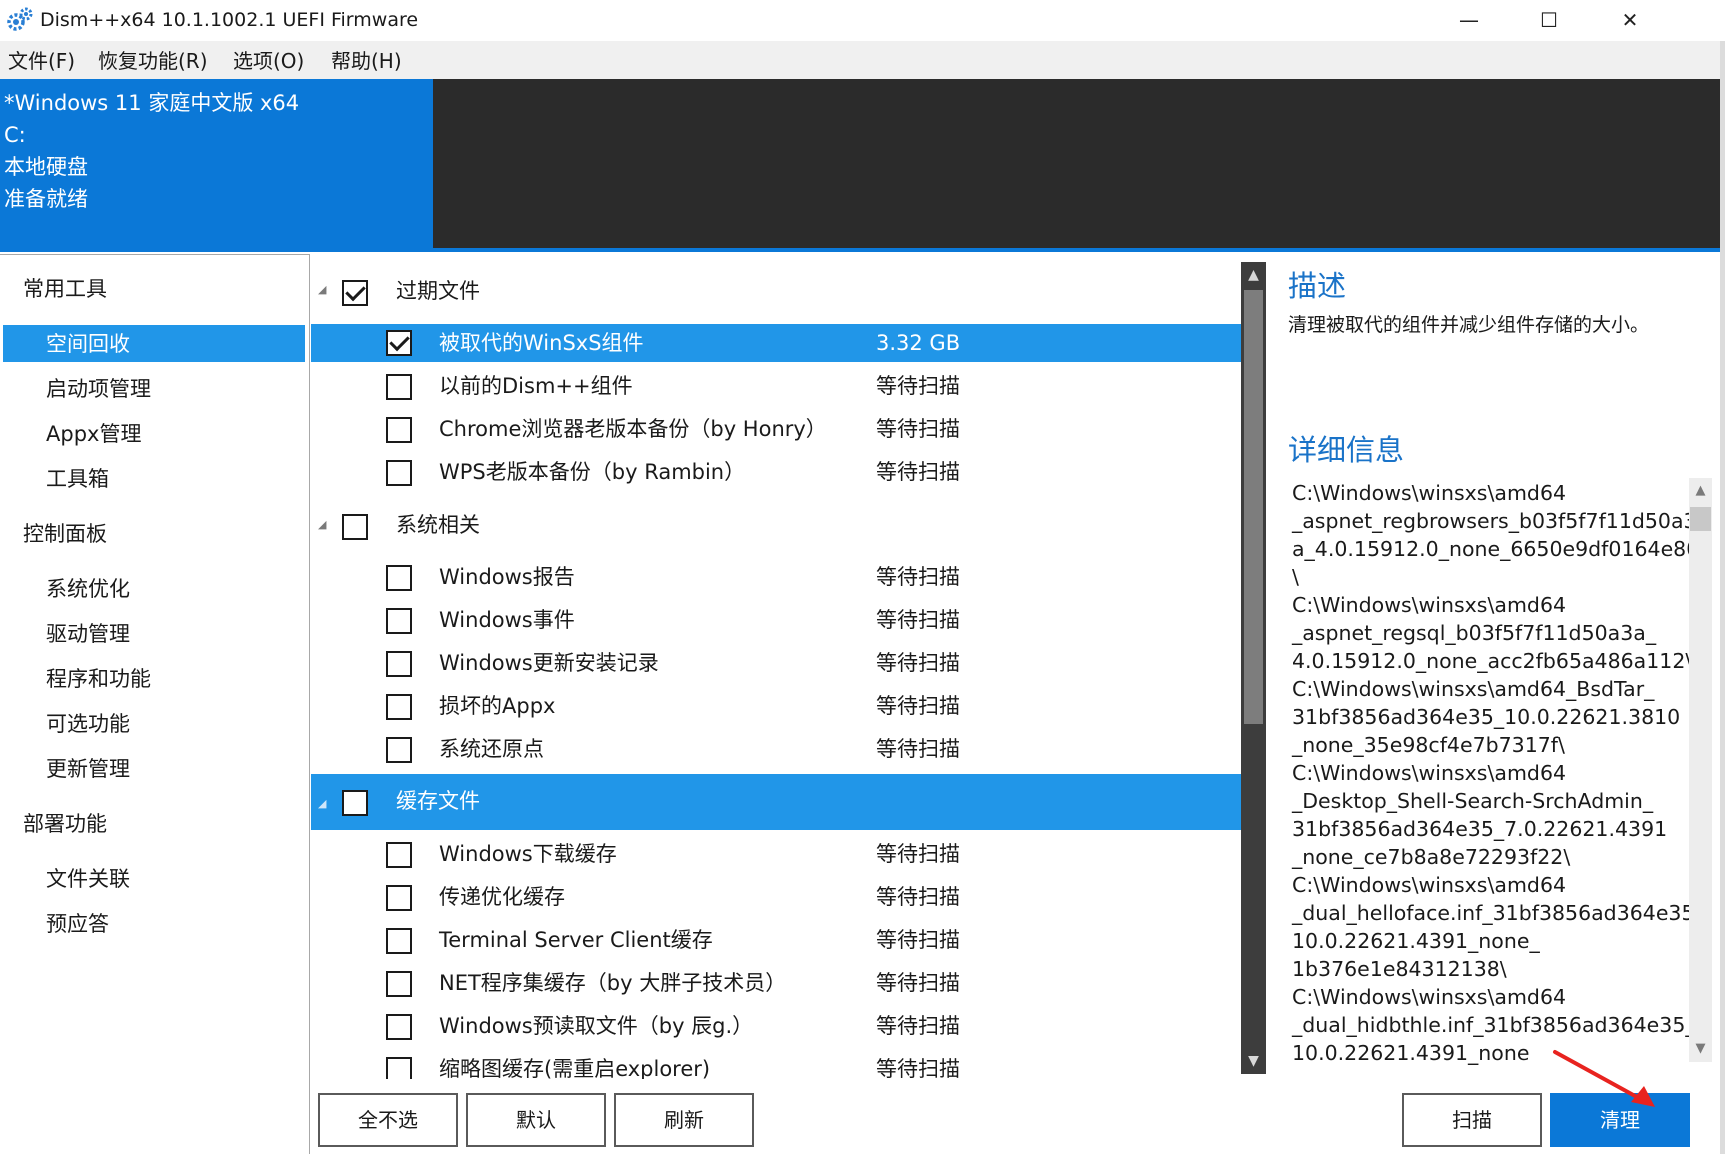  I want to click on sidebar-group-control-panel: 控制面板, so click(65, 534).